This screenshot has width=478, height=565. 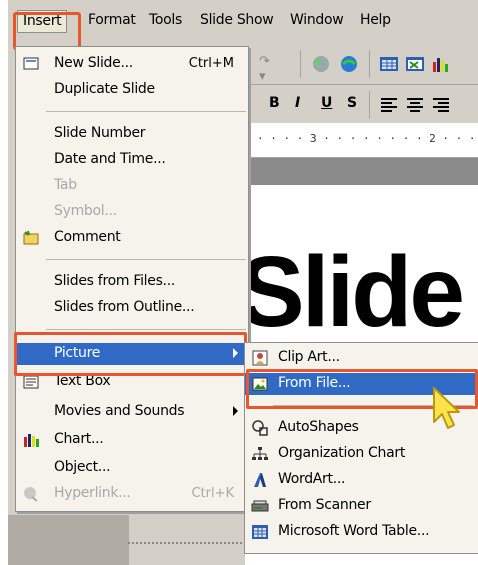 I want to click on menu-slide-show: Slide Show, so click(x=237, y=20).